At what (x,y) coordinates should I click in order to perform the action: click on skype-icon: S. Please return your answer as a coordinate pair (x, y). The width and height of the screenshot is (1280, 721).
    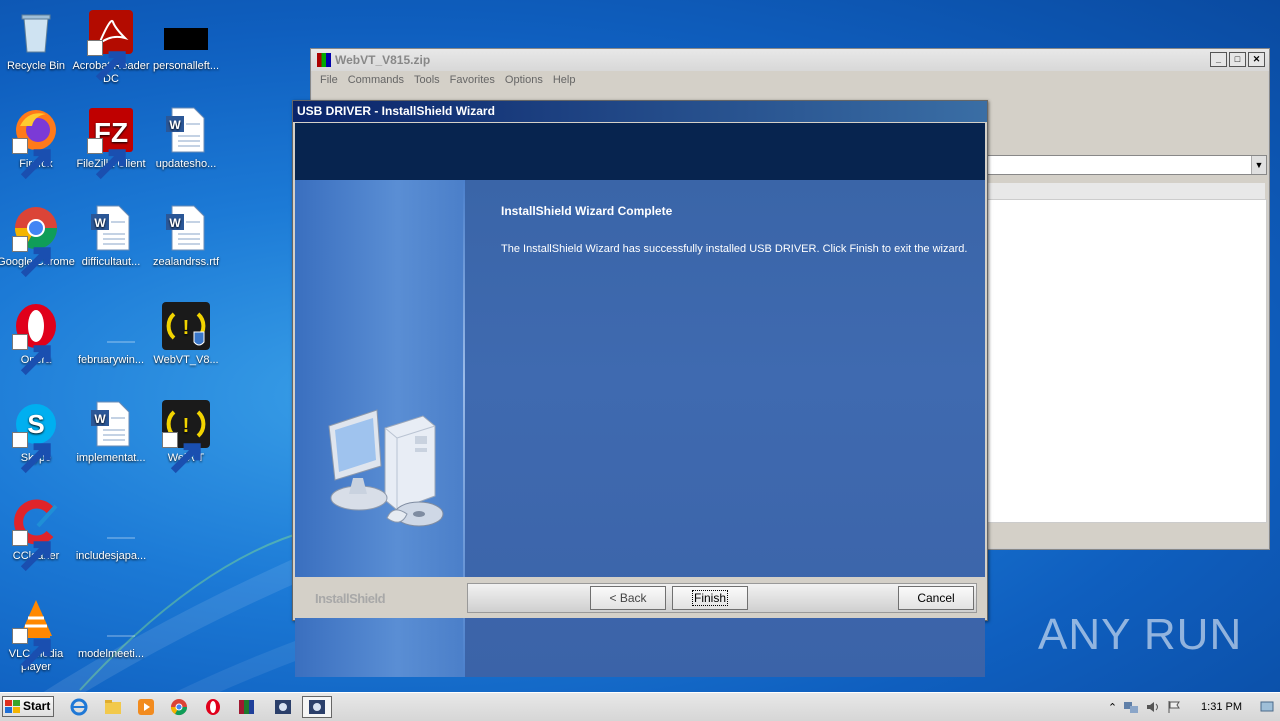
    Looking at the image, I should click on (36, 437).